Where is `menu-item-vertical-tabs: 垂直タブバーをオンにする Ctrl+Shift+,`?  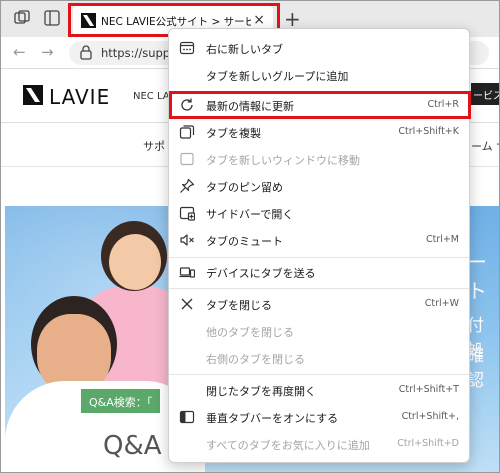 menu-item-vertical-tabs: 垂直タブバーをオンにする Ctrl+Shift+, is located at coordinates (319, 417).